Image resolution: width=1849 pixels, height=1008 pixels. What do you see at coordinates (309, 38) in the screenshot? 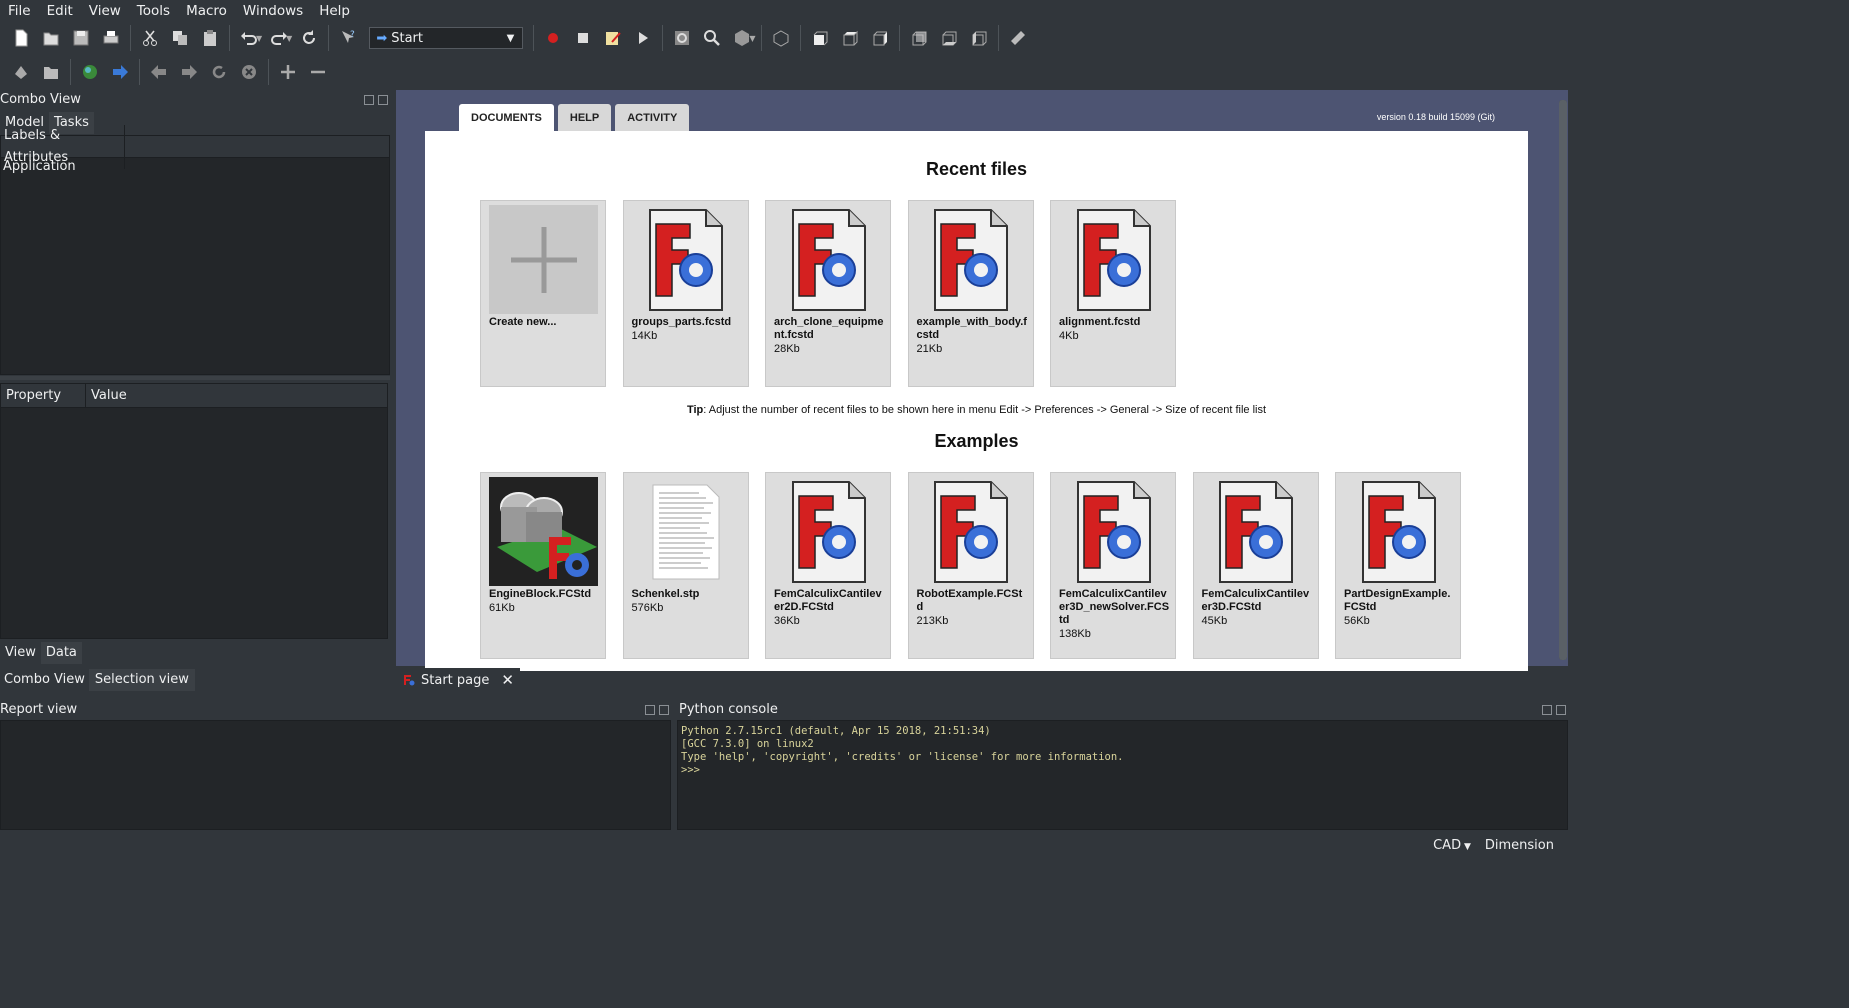
I see `refresh-icon` at bounding box center [309, 38].